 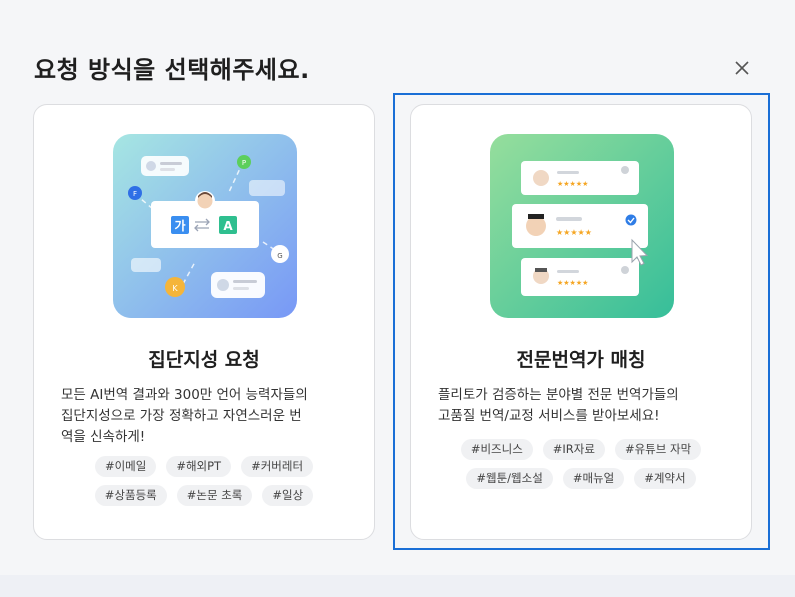 I want to click on close-button, so click(x=742, y=68).